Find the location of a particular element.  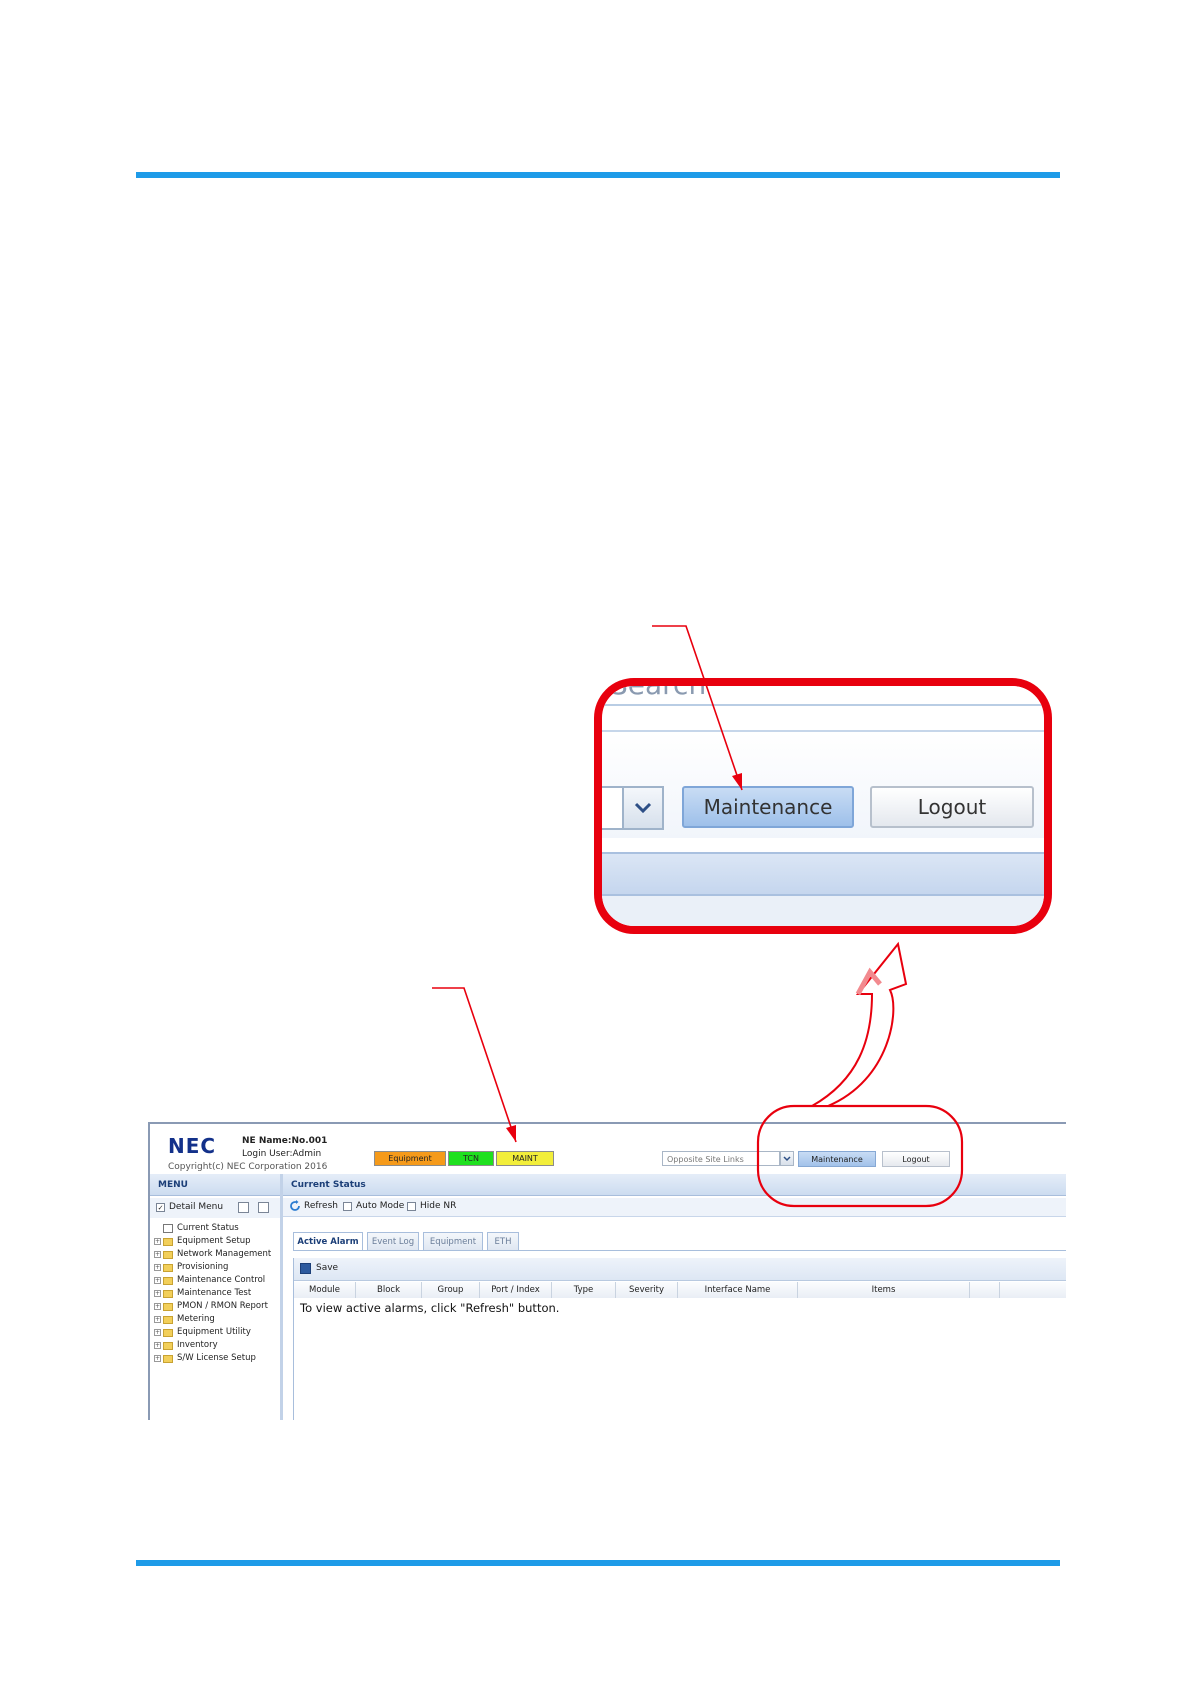

zoom-chevron-down-icon is located at coordinates (642, 808).